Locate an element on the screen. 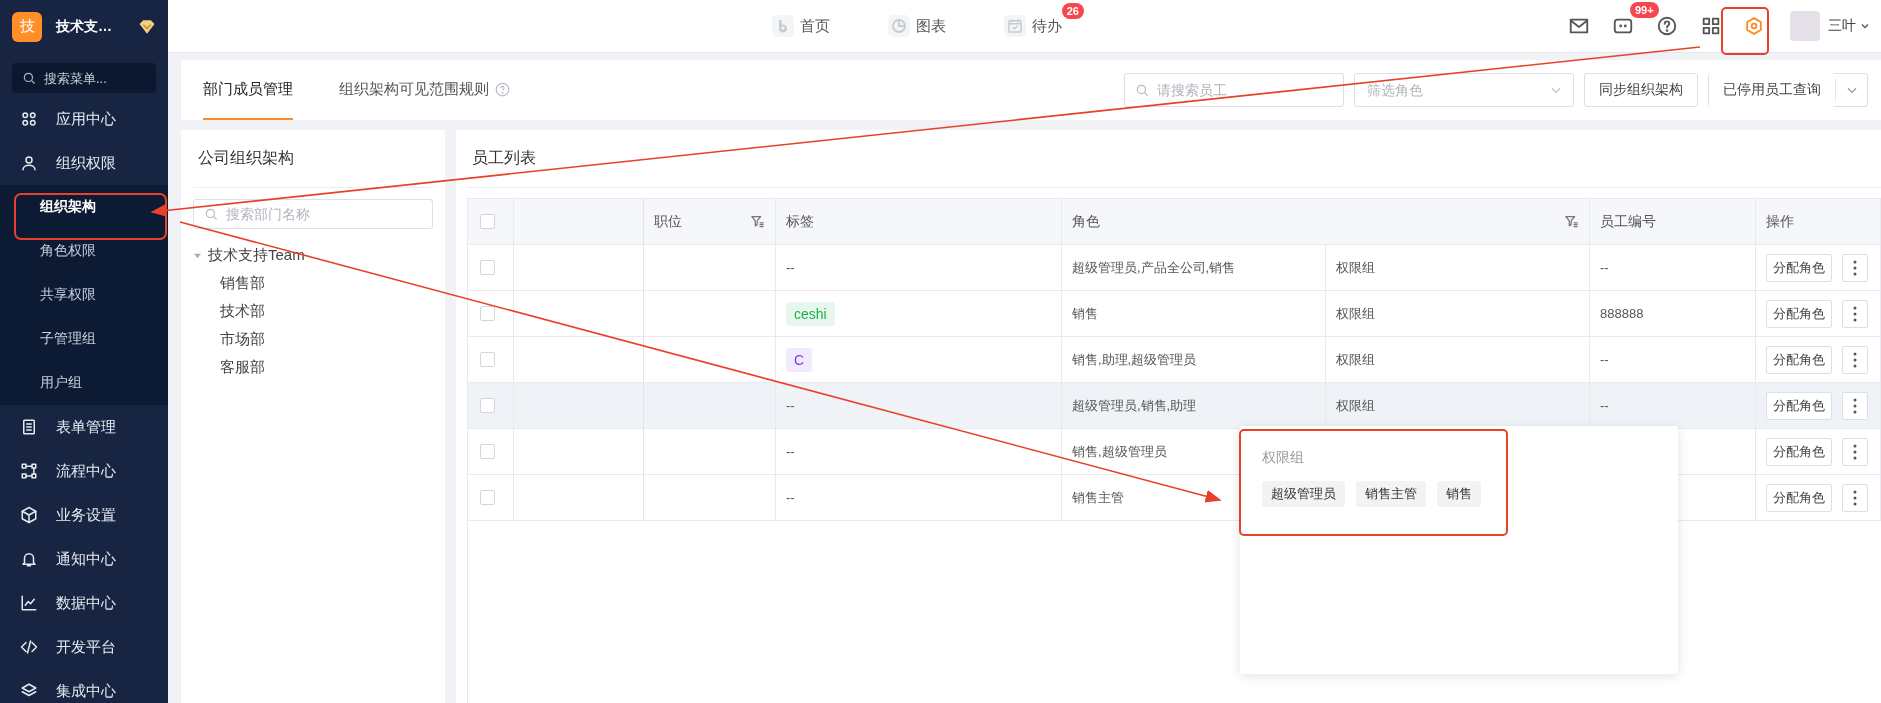 Image resolution: width=1881 pixels, height=703 pixels. diamond-icon is located at coordinates (147, 26).